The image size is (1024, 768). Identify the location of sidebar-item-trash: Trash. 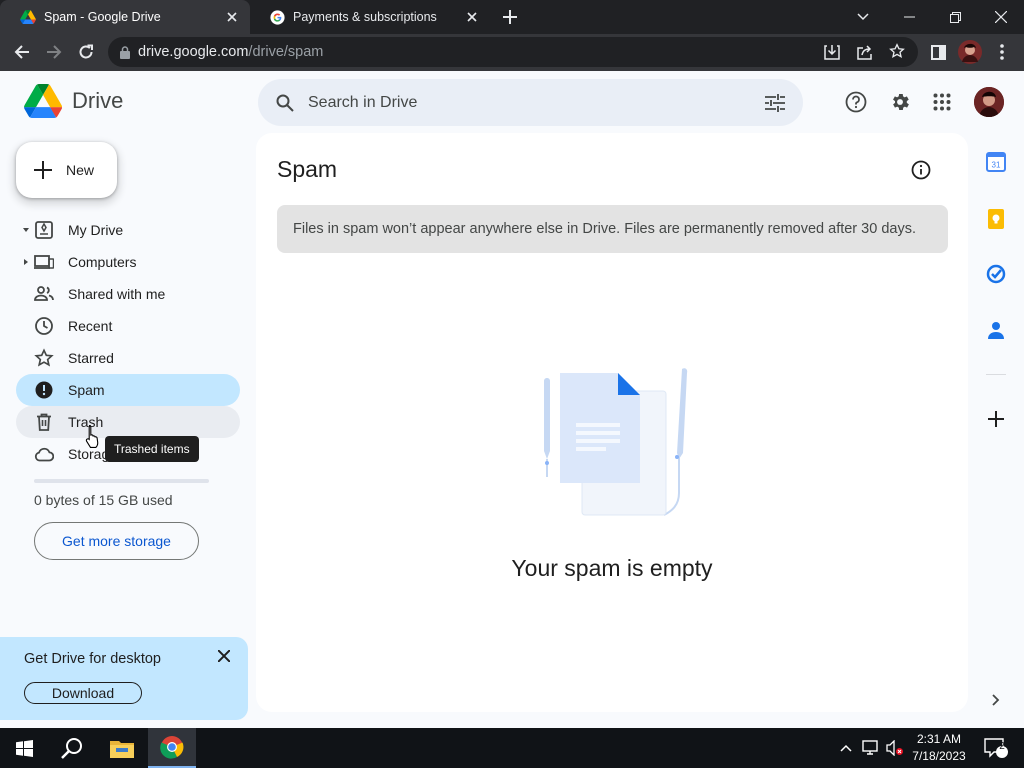
(128, 422).